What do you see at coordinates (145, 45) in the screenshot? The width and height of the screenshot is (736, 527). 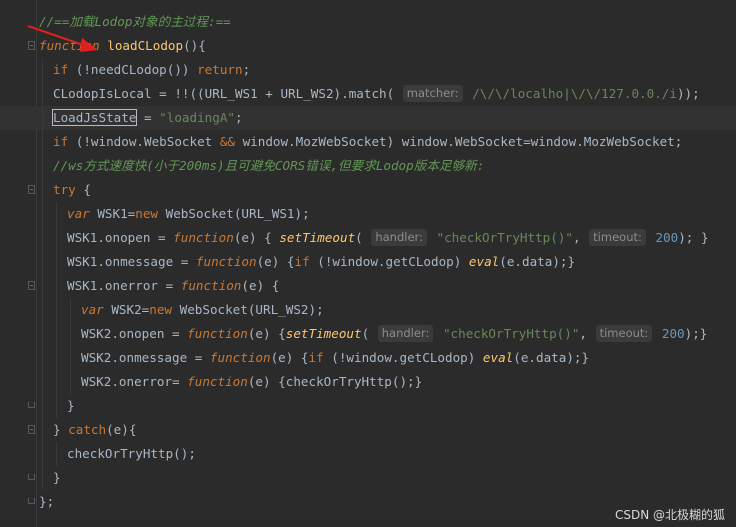 I see `code-token: loadCLodop` at bounding box center [145, 45].